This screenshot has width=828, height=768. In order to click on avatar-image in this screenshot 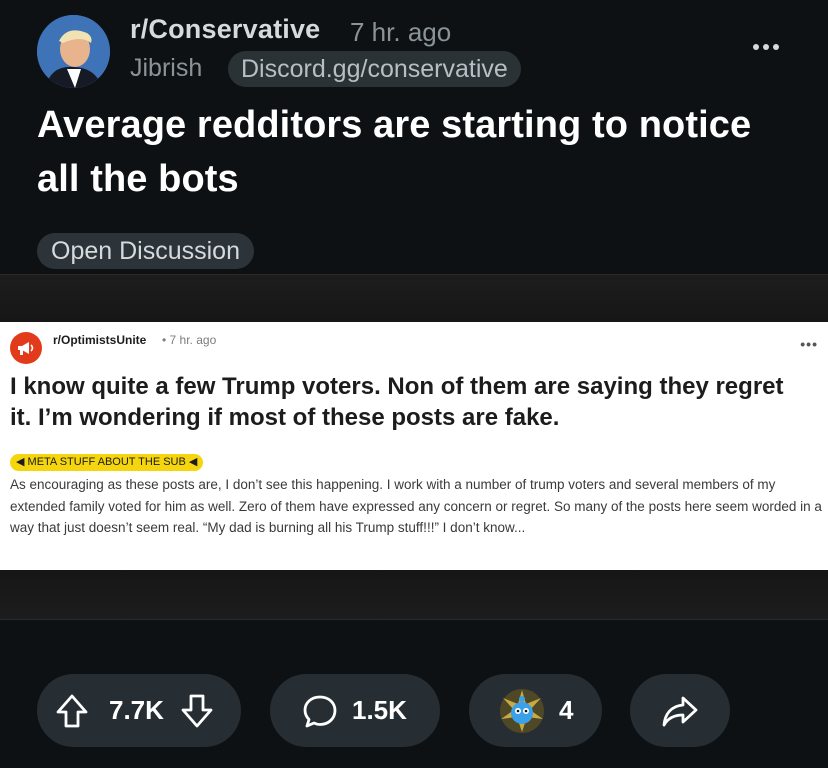, I will do `click(73, 51)`.